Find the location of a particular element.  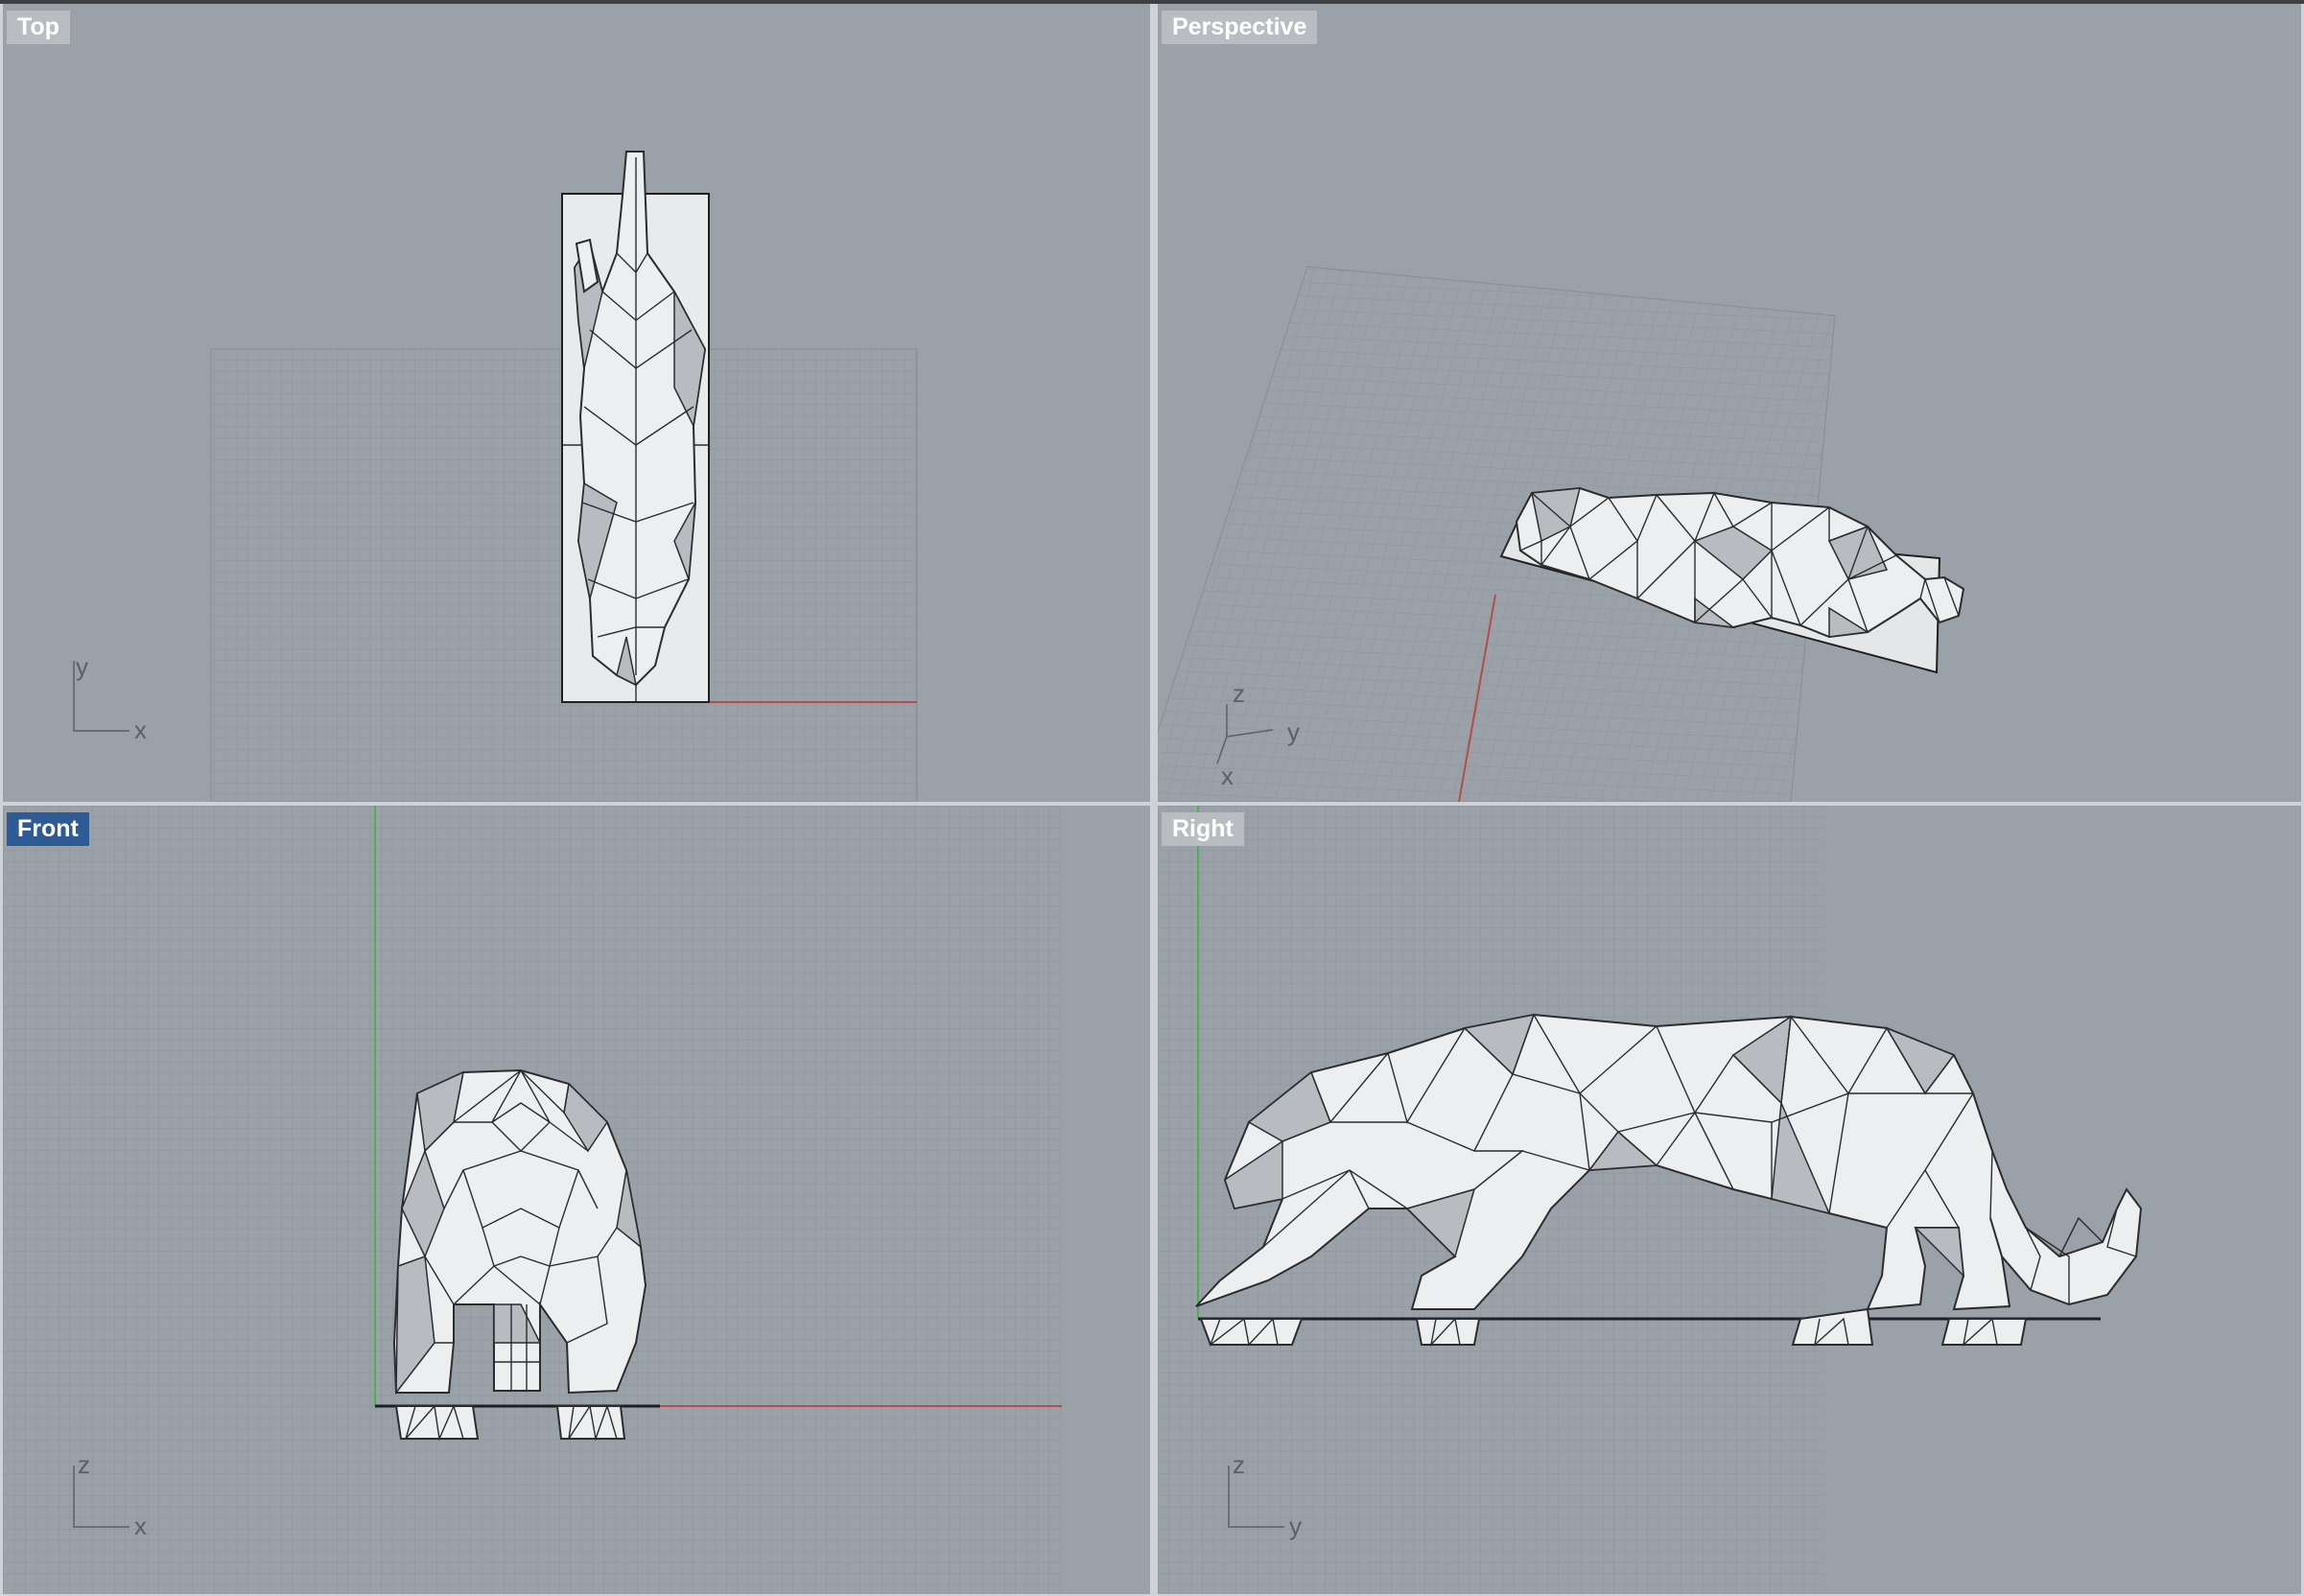

panther-front-view is located at coordinates (519, 1255).